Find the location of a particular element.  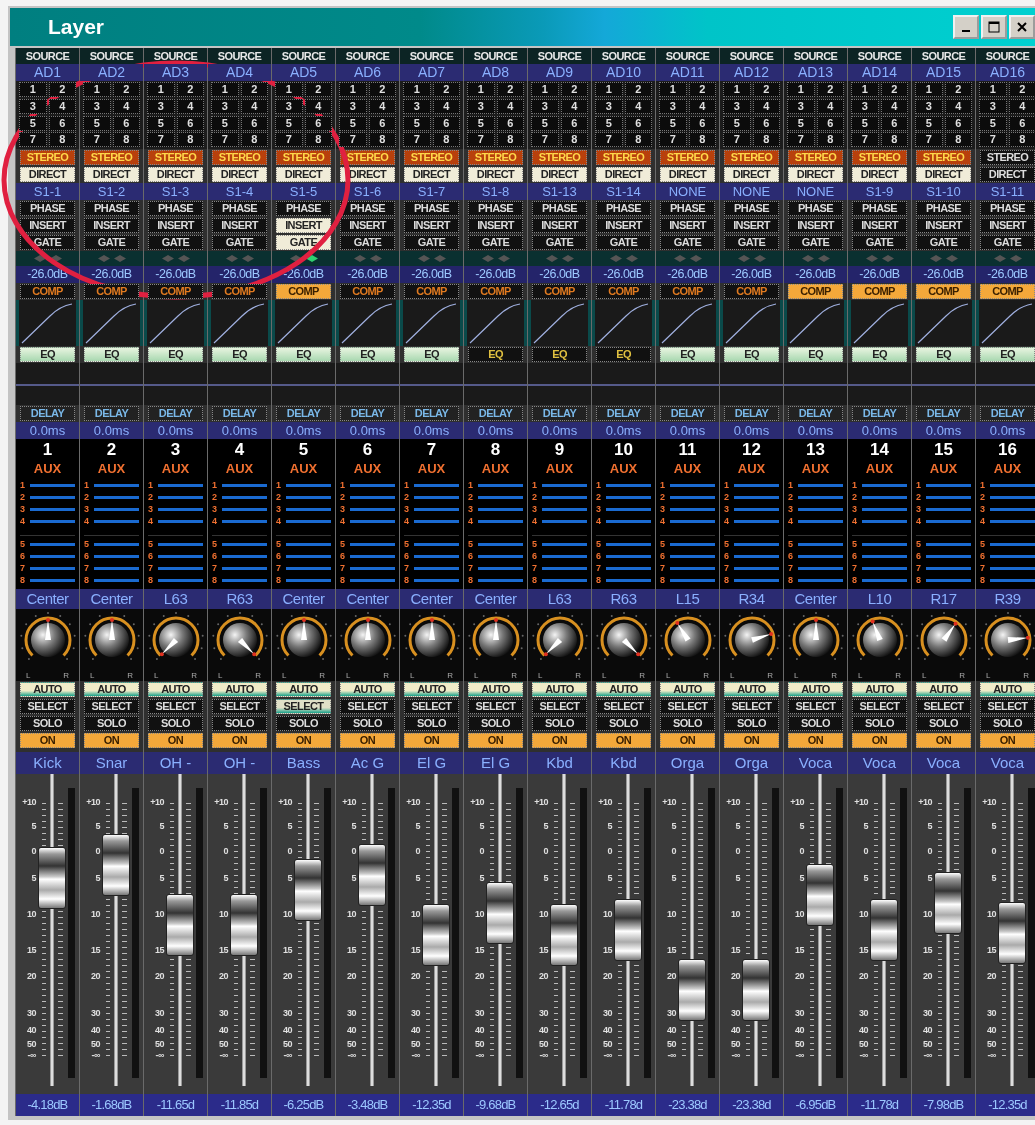

patch-label: S1-3 is located at coordinates (175, 191).